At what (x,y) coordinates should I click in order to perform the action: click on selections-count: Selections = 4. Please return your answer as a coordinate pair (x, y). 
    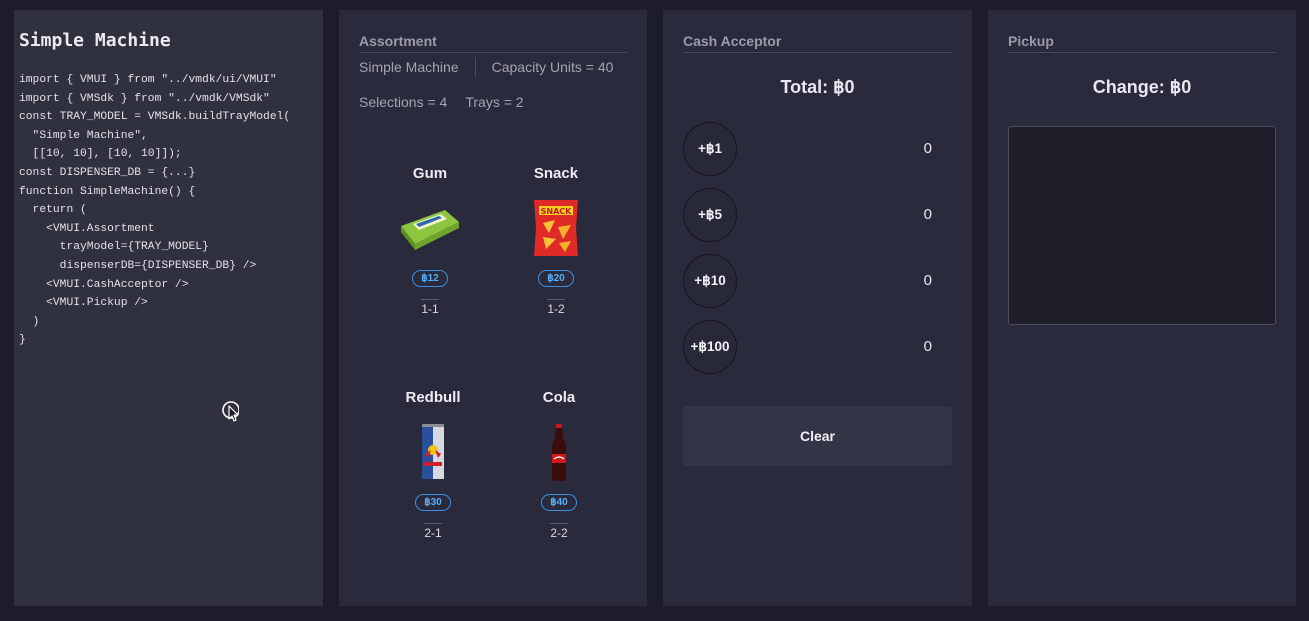
    Looking at the image, I should click on (403, 102).